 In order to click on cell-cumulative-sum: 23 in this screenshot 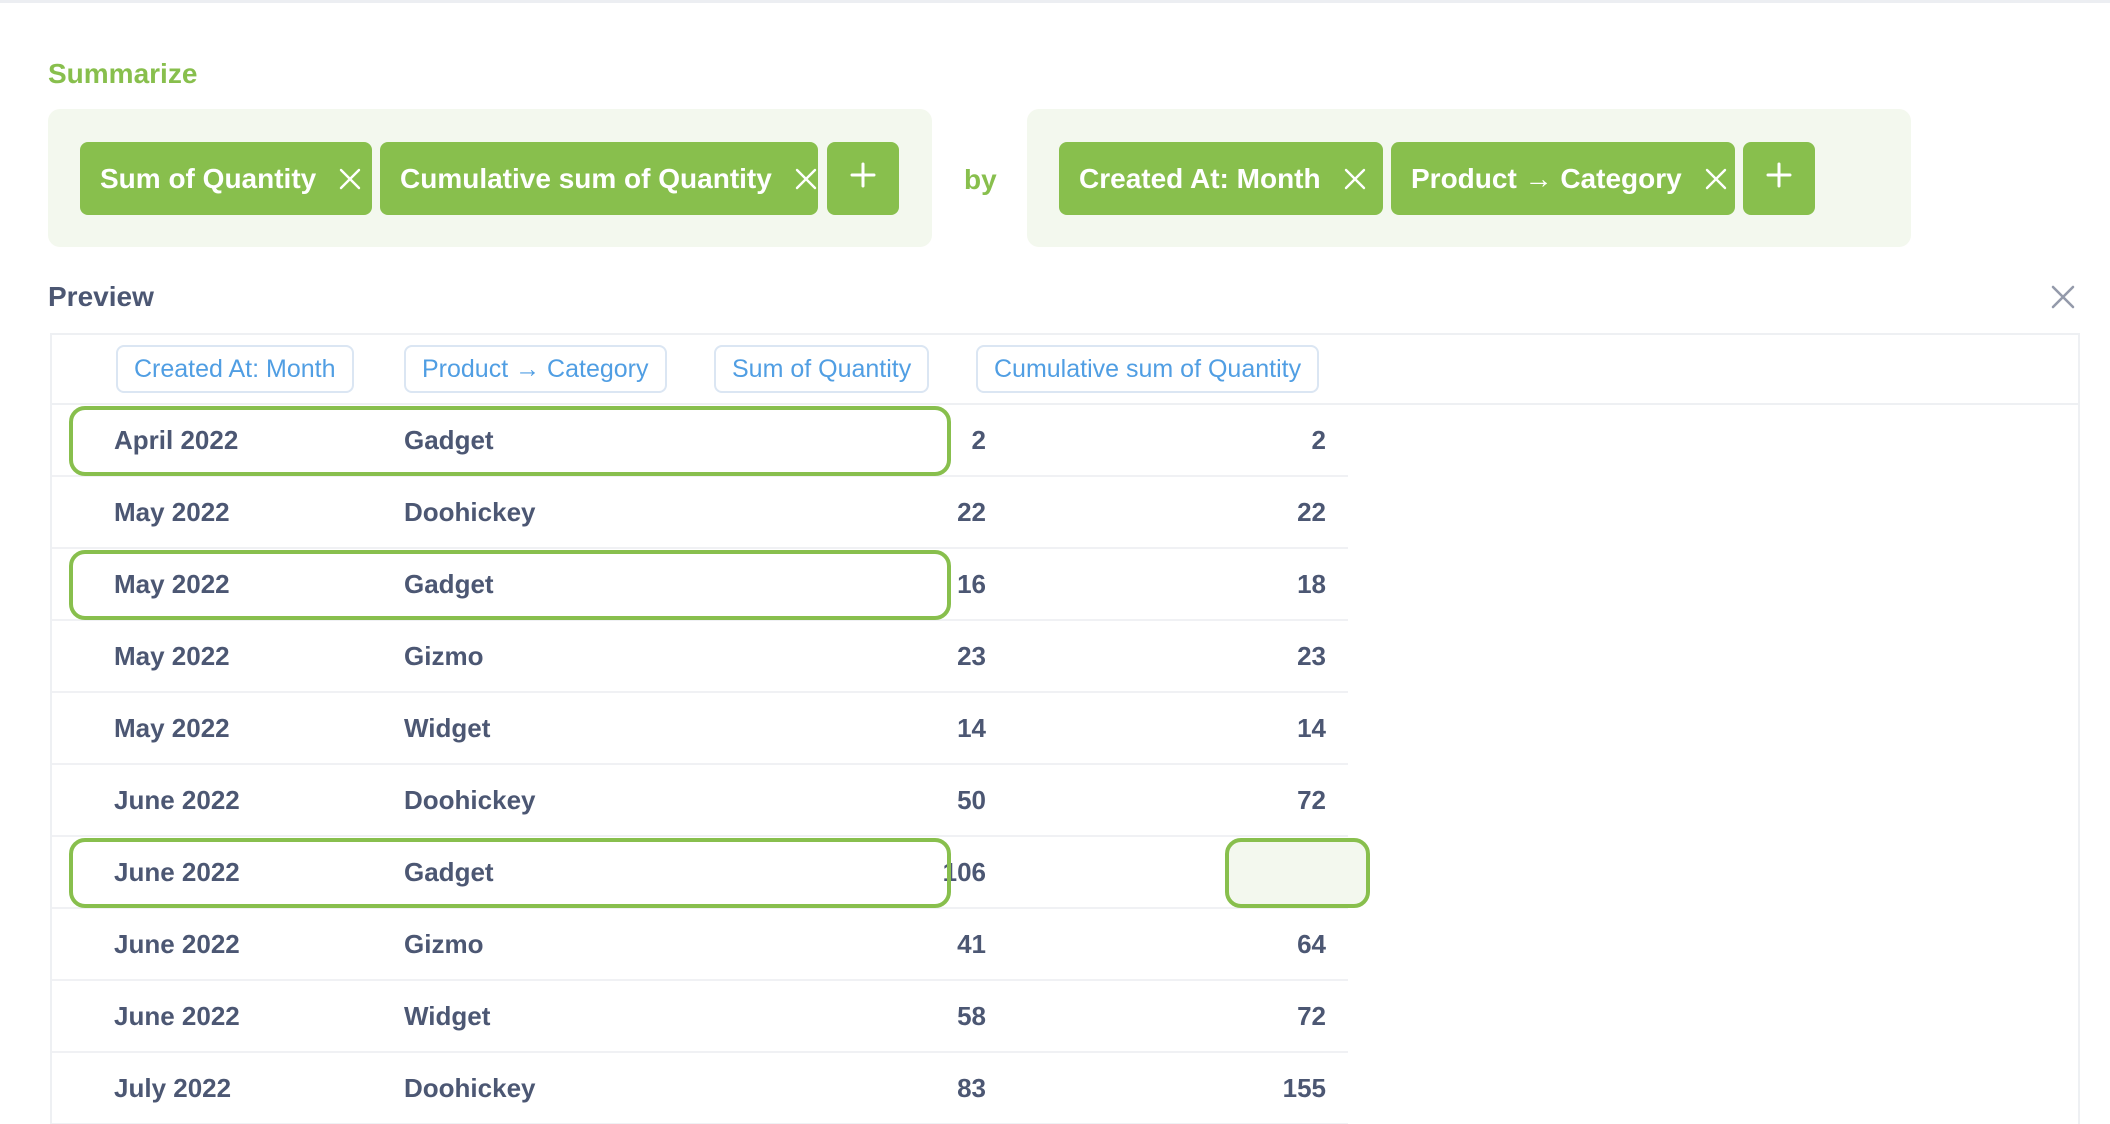, I will do `click(1311, 656)`.